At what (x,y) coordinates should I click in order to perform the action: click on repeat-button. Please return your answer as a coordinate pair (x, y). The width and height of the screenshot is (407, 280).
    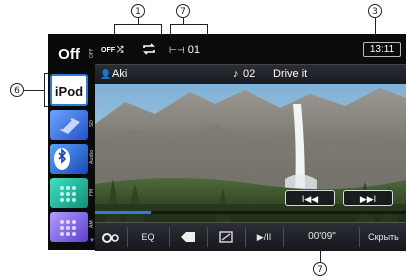
    Looking at the image, I should click on (149, 49).